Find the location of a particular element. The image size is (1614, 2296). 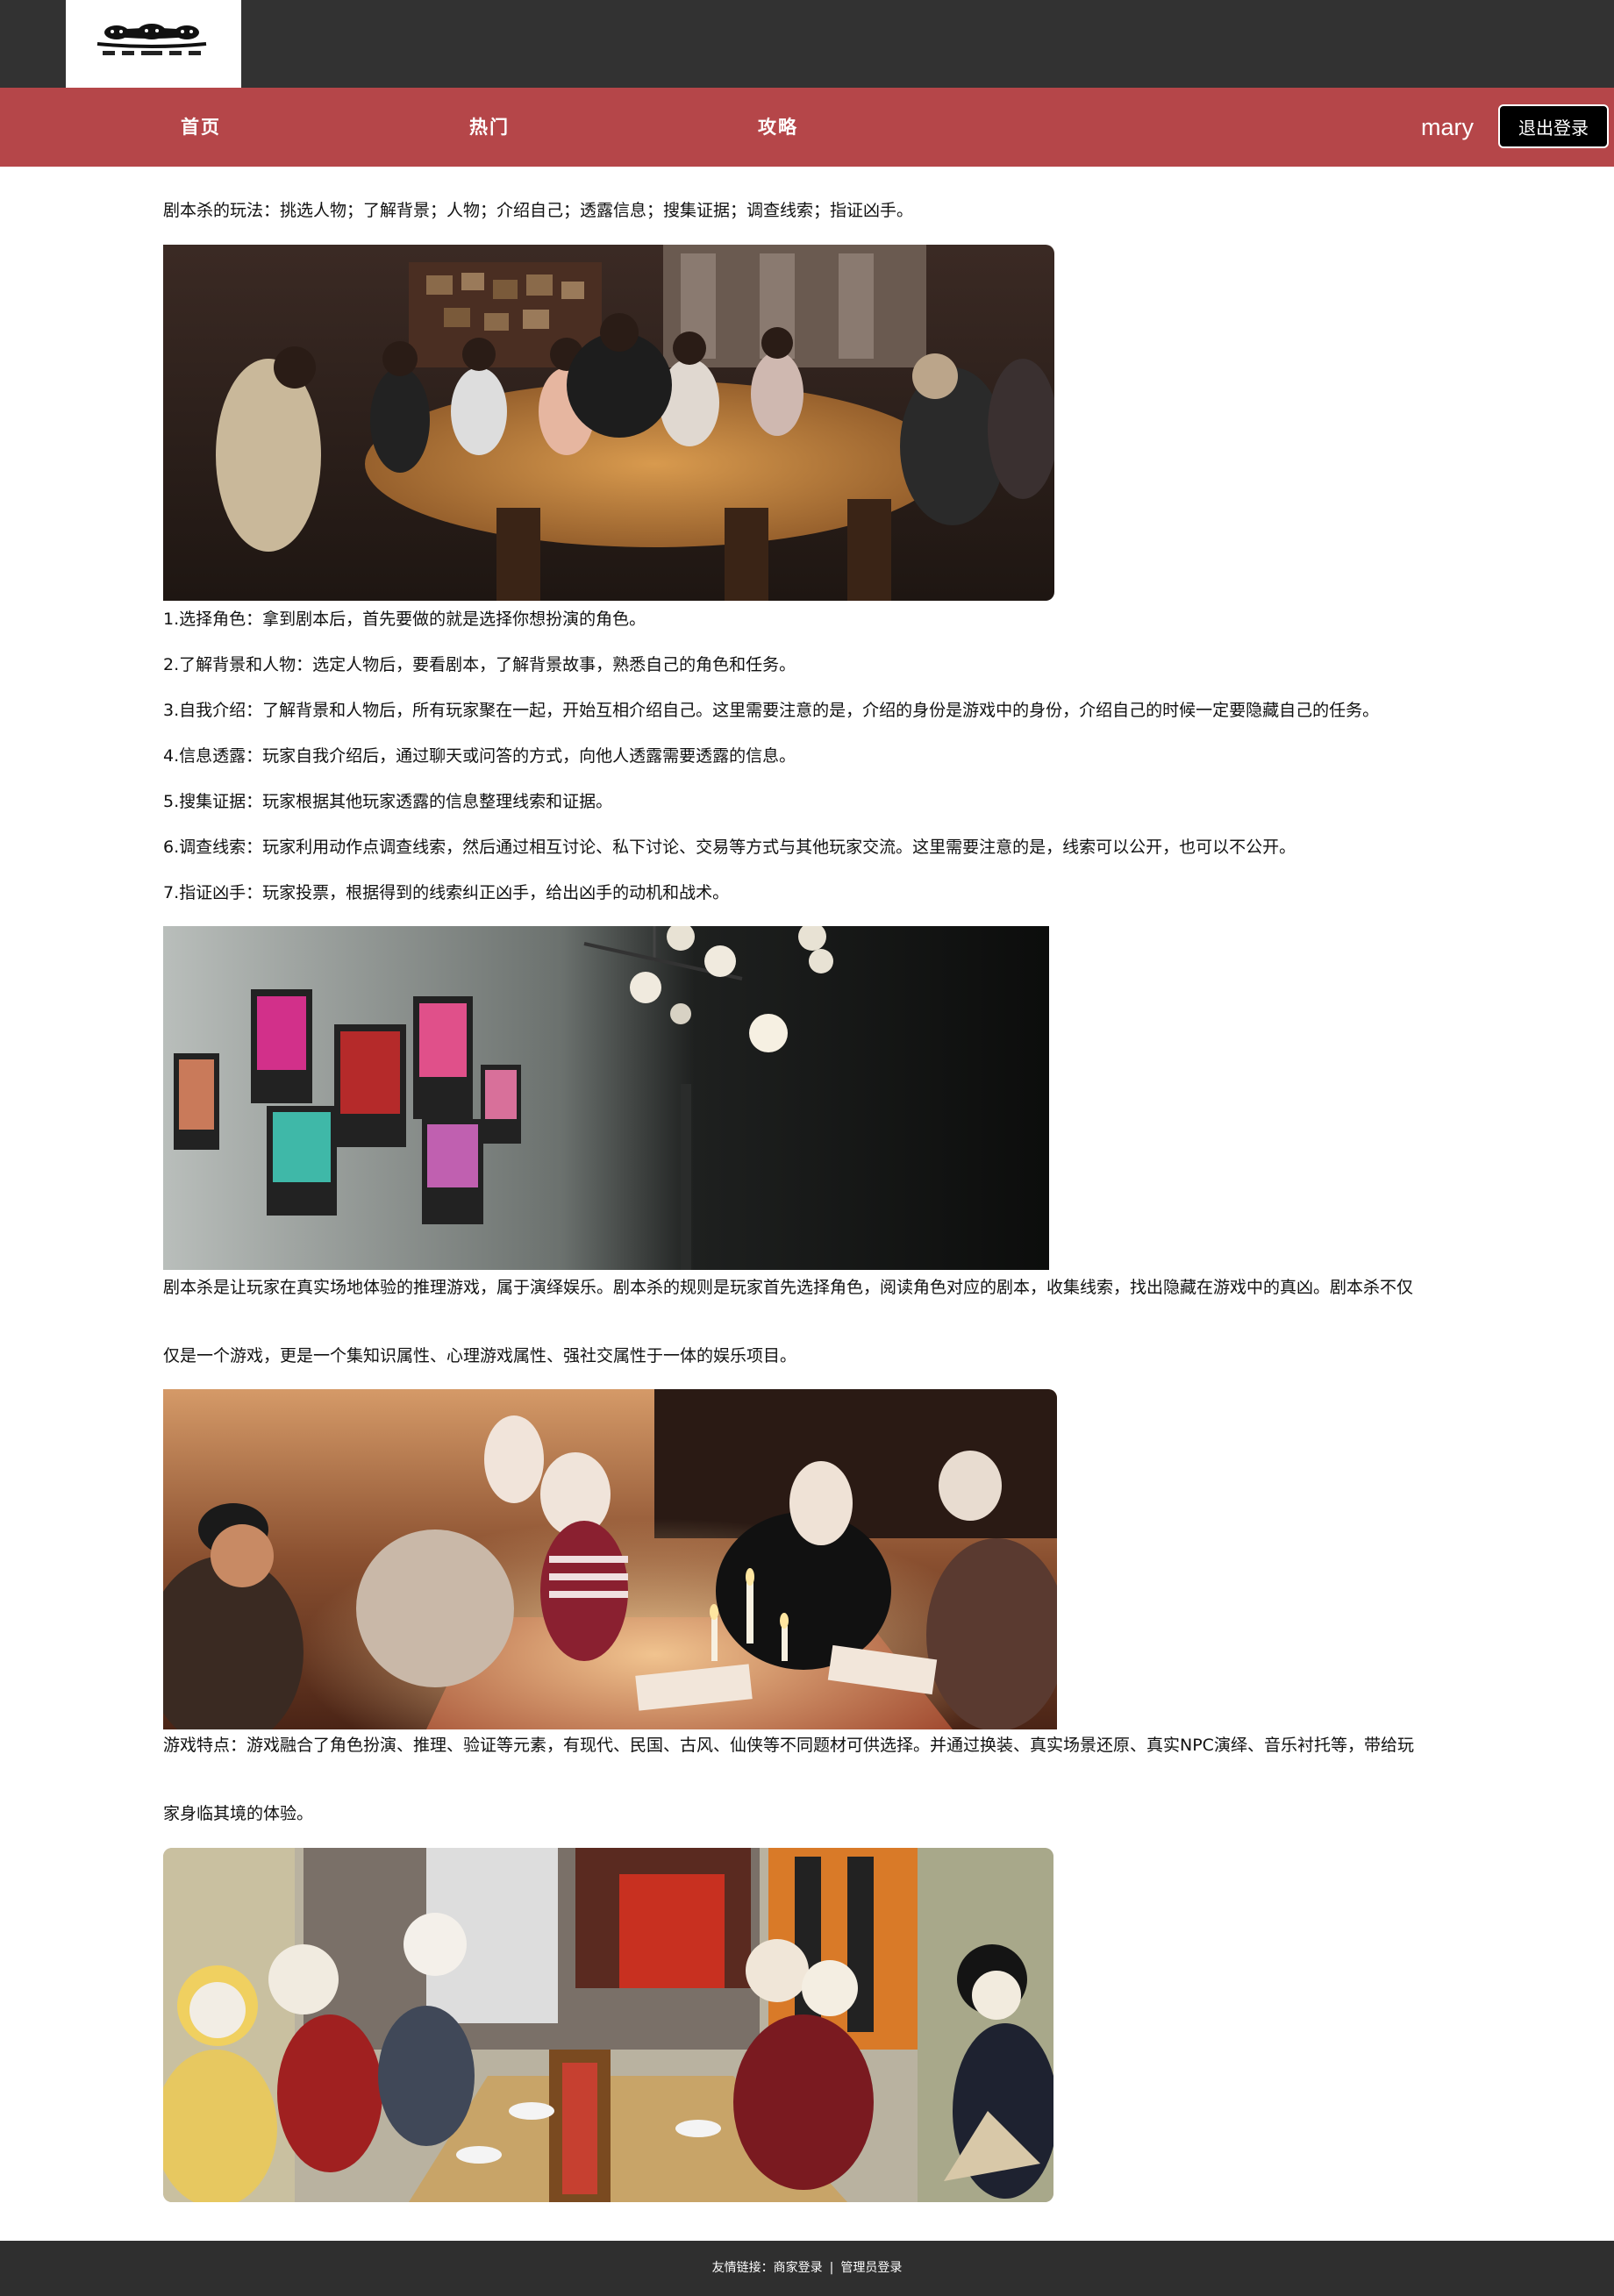

main-navigation: 首页 热门 攻略 mary is located at coordinates (807, 127).